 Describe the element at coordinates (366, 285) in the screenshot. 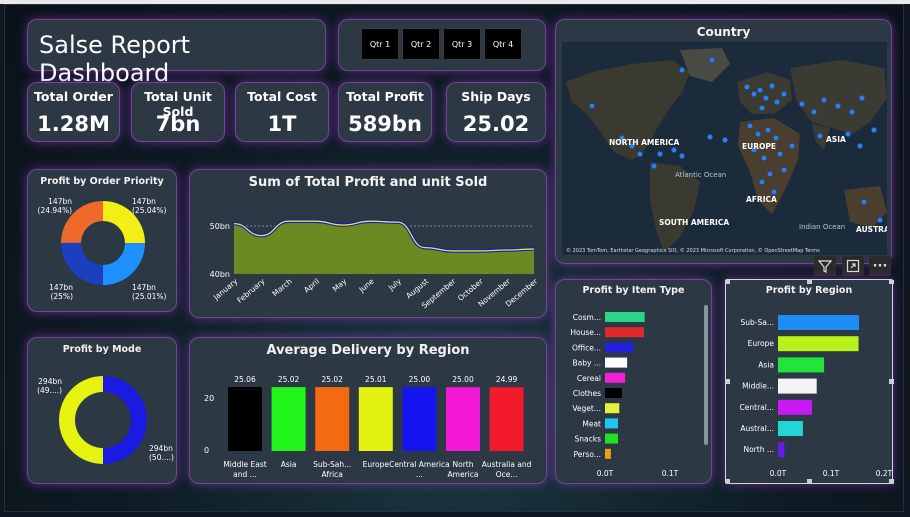

I see `x-tick-label: June` at that location.